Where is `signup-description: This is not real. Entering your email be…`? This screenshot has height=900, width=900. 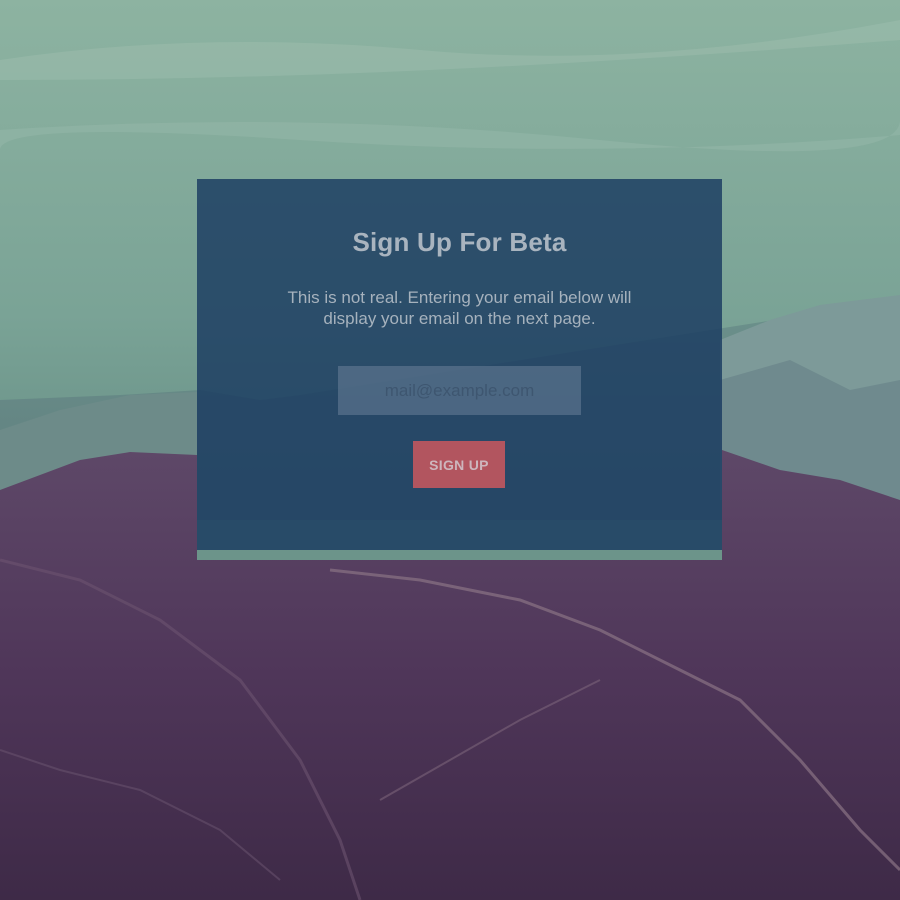 signup-description: This is not real. Entering your email be… is located at coordinates (459, 308).